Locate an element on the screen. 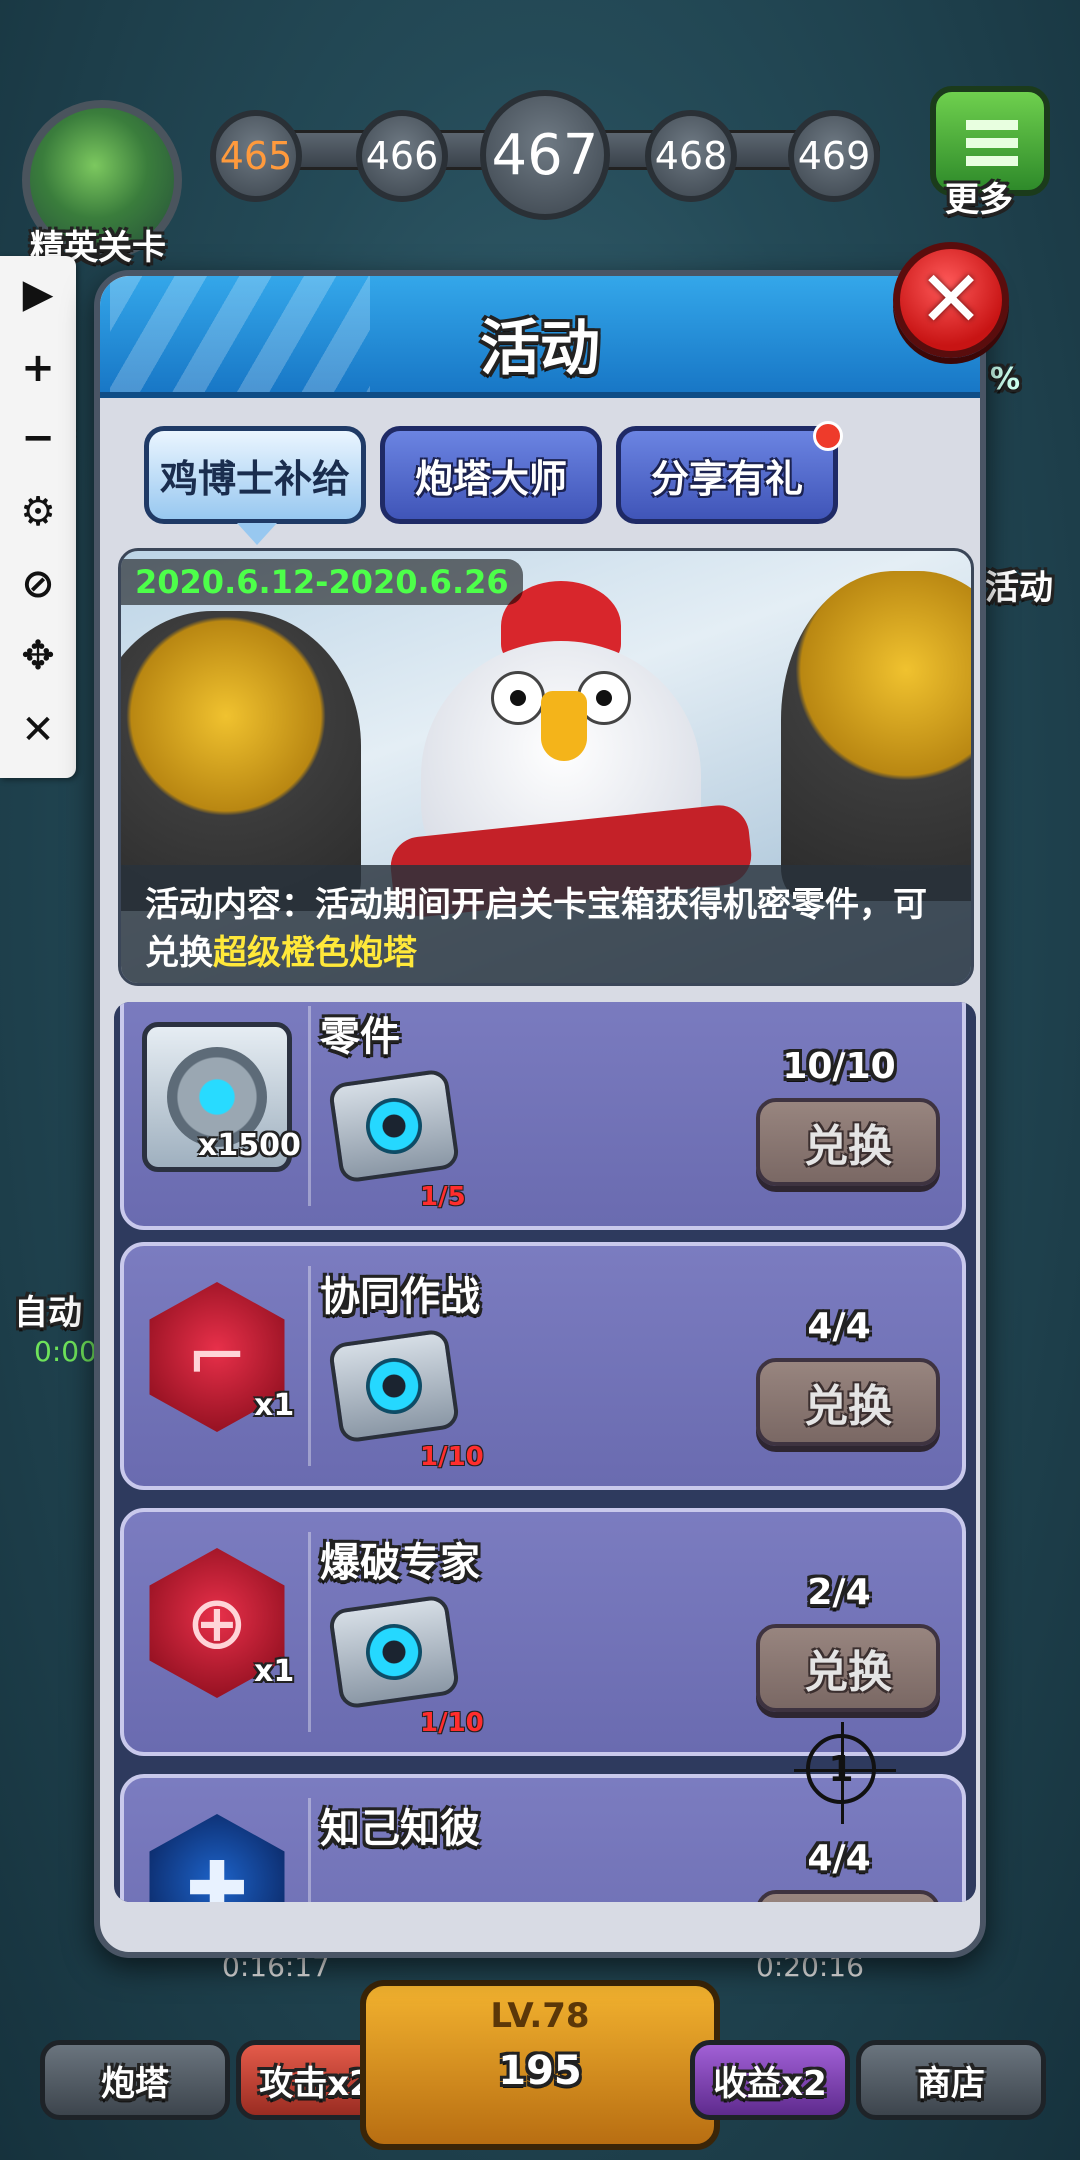 This screenshot has height=2160, width=1080. minus-icon: − is located at coordinates (38, 438).